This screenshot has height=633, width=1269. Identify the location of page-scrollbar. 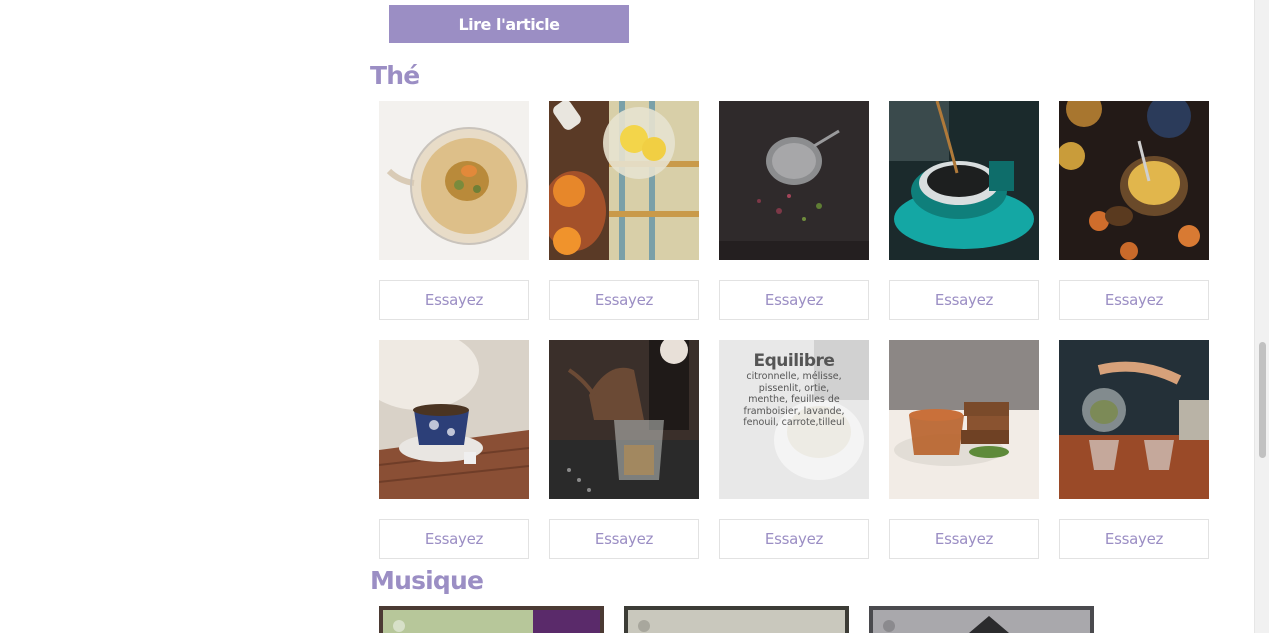
(1261, 316).